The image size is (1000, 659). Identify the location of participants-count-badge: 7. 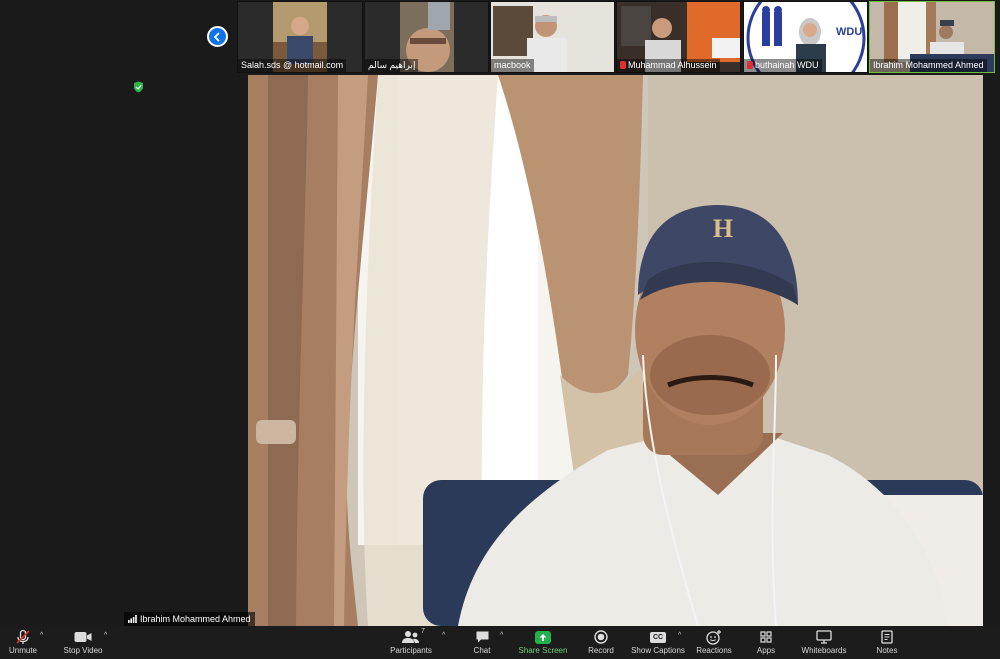
(423, 631).